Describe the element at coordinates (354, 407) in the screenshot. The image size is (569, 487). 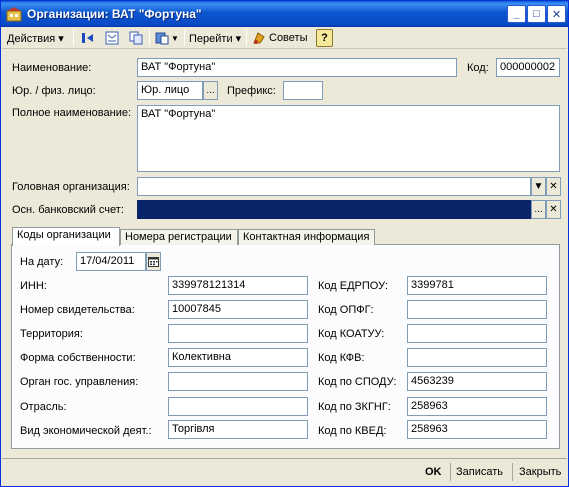
I see `zkgng-code-label: Код по ЗКГНГ:` at that location.